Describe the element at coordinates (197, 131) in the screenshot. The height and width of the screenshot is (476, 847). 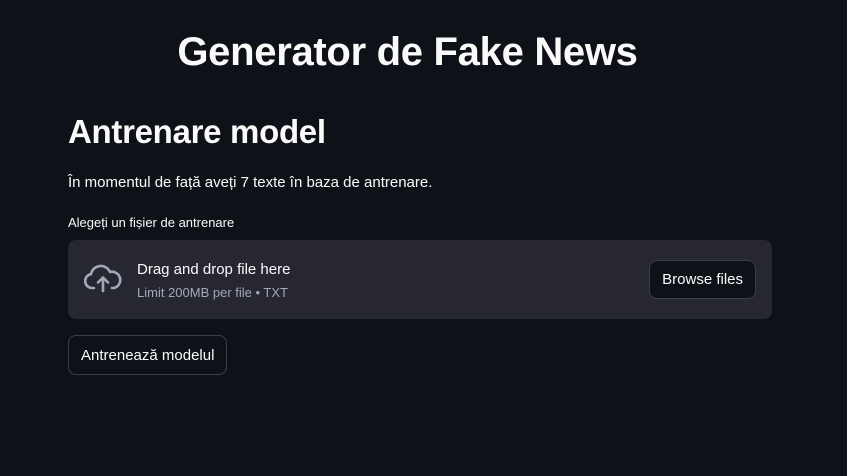
I see `section-heading: Antrenare model` at that location.